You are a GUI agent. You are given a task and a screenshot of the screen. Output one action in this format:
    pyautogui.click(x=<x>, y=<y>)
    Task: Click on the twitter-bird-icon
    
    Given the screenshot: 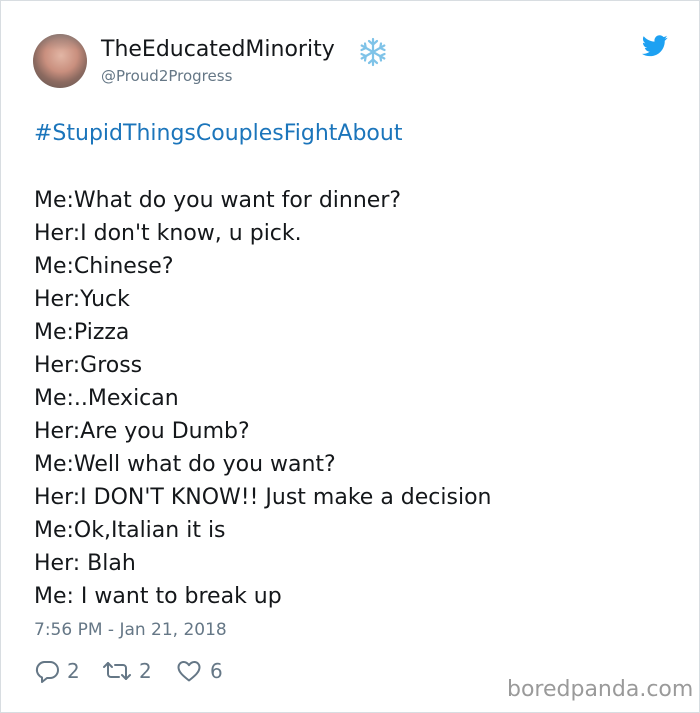 What is the action you would take?
    pyautogui.click(x=655, y=46)
    